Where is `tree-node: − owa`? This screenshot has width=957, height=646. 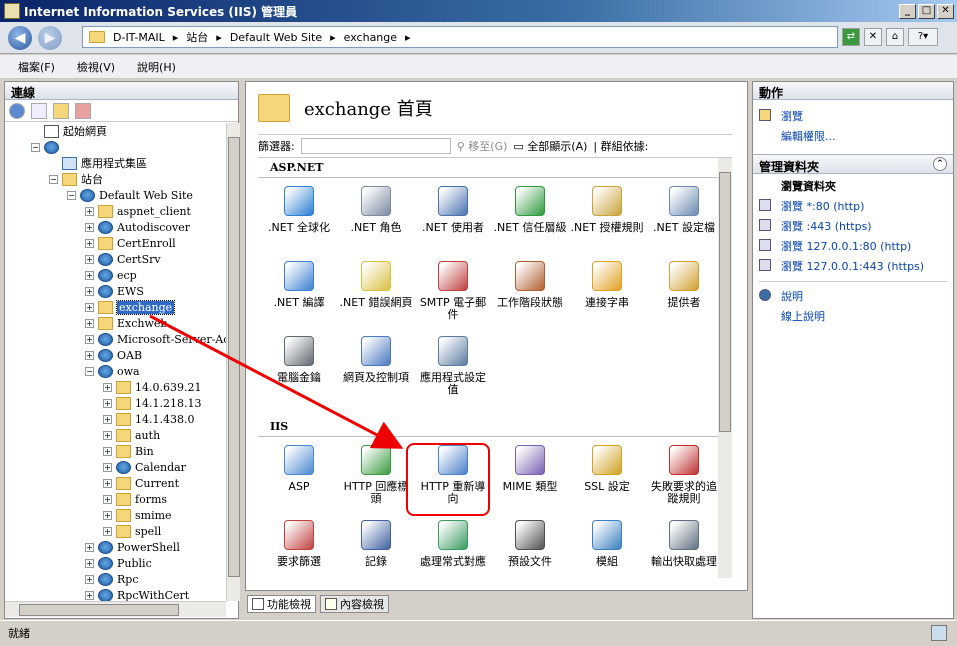
tree-node: − owa is located at coordinates (112, 371).